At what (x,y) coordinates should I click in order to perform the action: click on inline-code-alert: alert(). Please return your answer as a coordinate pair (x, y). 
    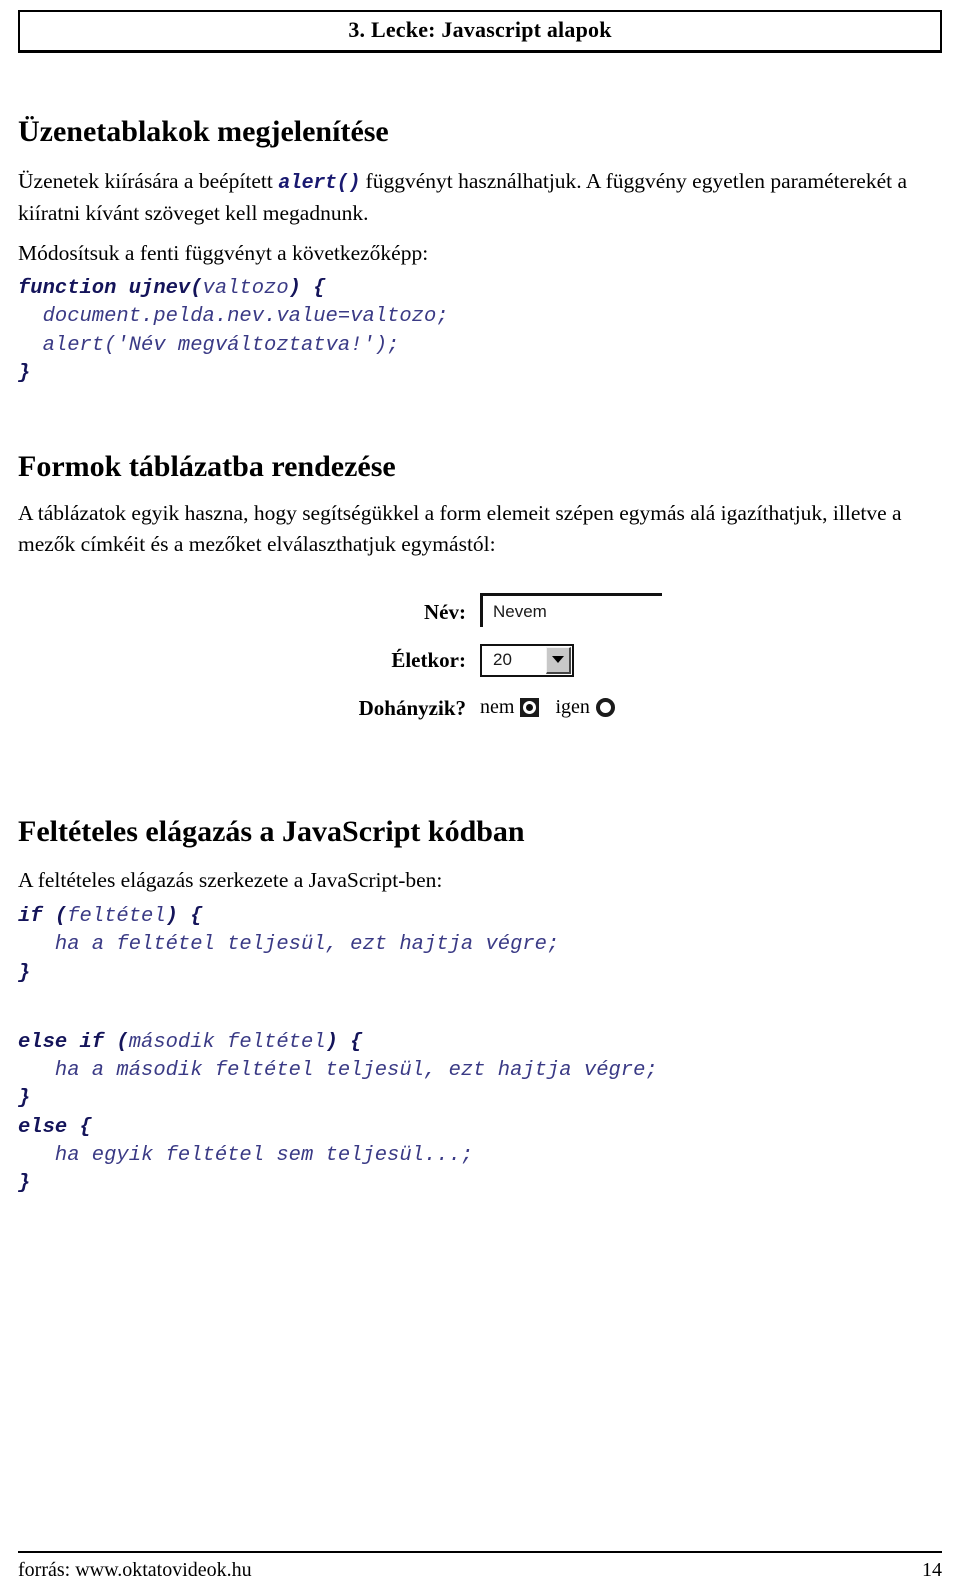
    Looking at the image, I should click on (319, 183).